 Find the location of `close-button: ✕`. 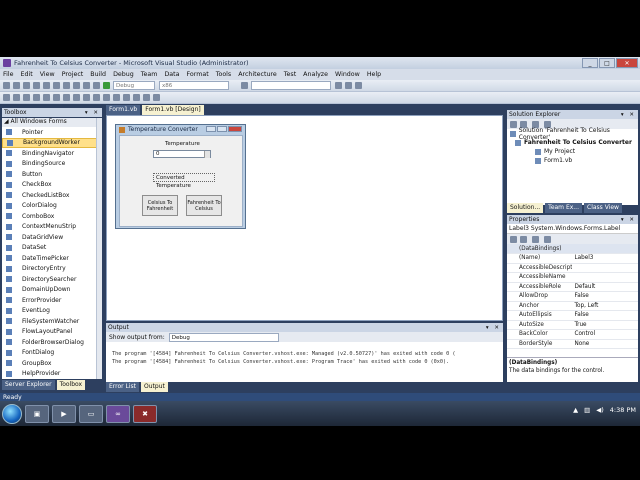

close-button: ✕ is located at coordinates (627, 63).